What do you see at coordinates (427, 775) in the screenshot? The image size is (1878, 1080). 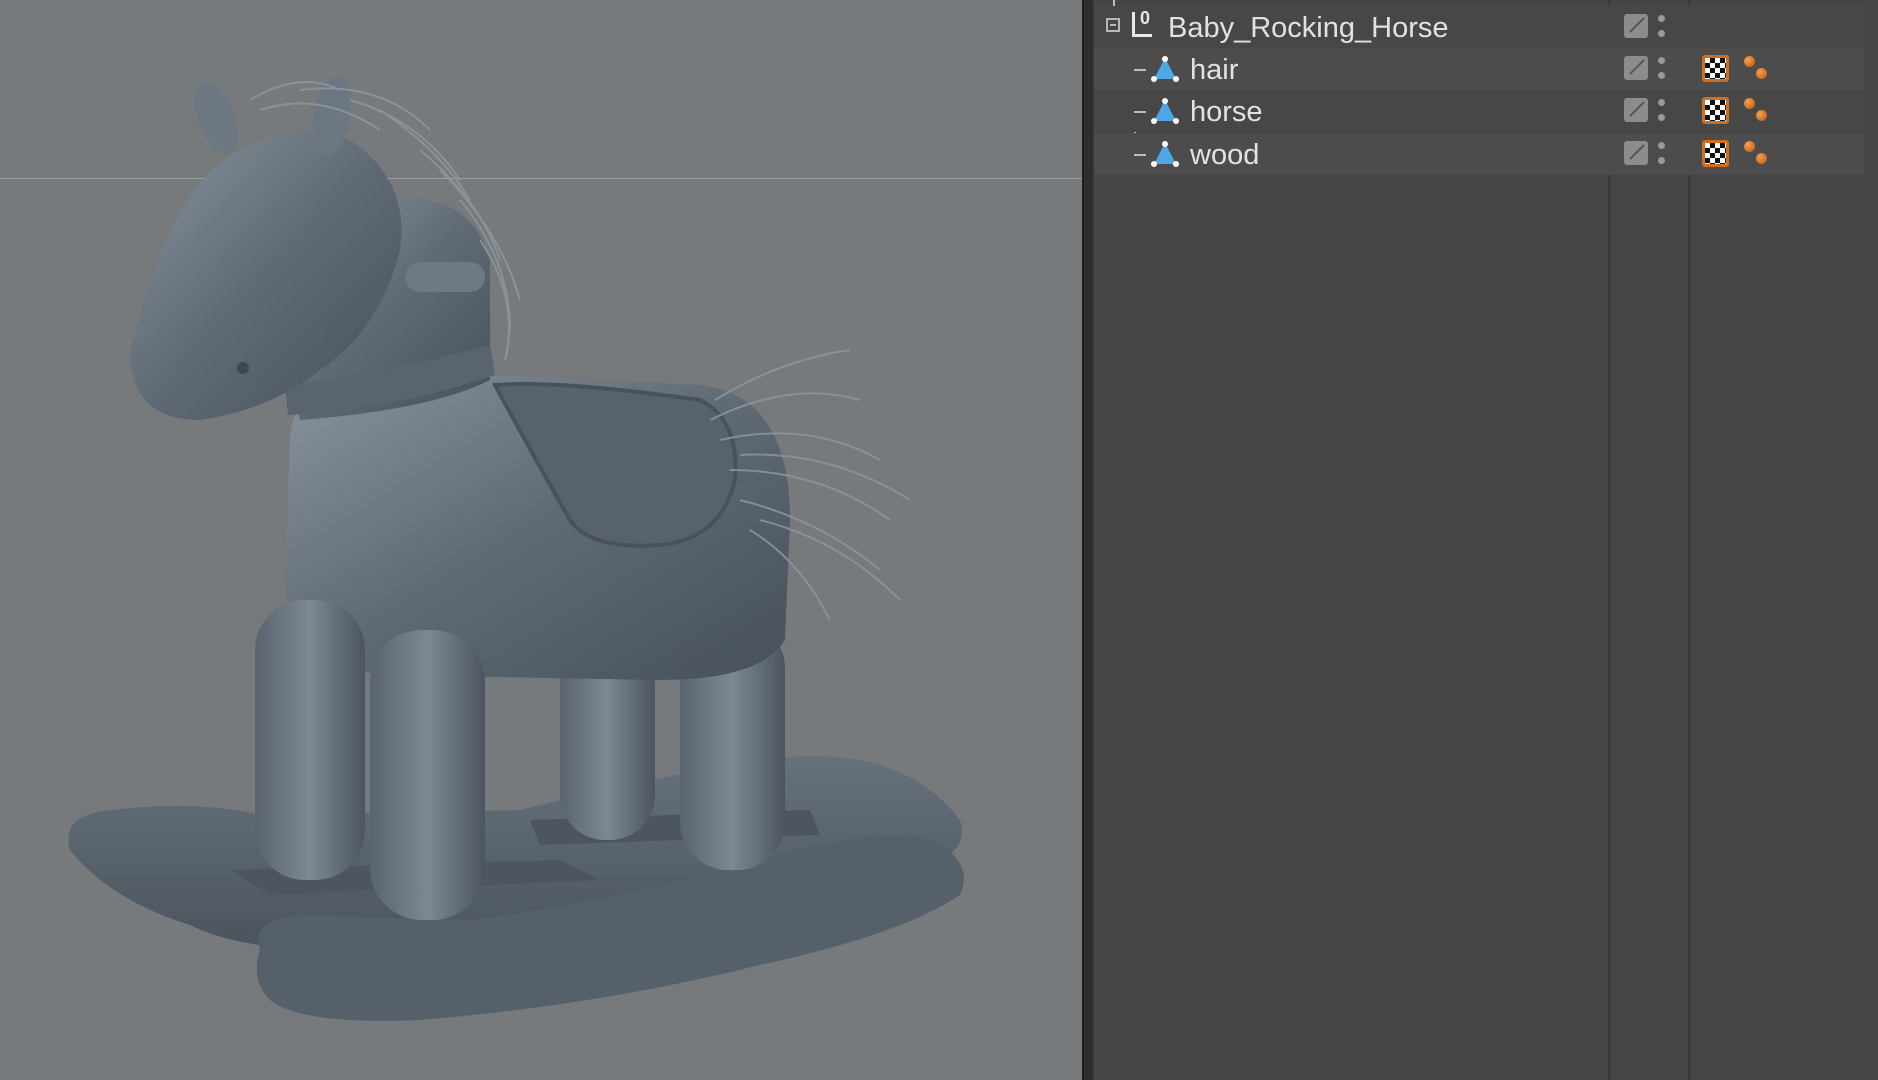 I see `leg-front-right` at bounding box center [427, 775].